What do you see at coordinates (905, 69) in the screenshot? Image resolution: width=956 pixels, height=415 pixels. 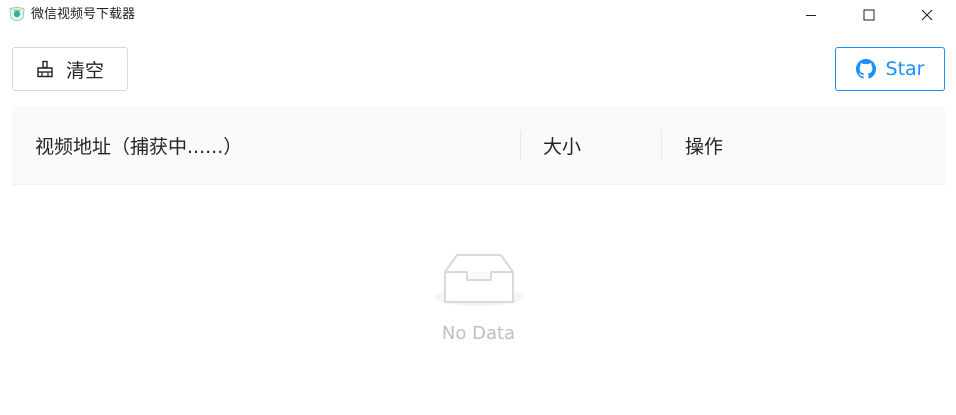 I see `star-button-label: Star` at bounding box center [905, 69].